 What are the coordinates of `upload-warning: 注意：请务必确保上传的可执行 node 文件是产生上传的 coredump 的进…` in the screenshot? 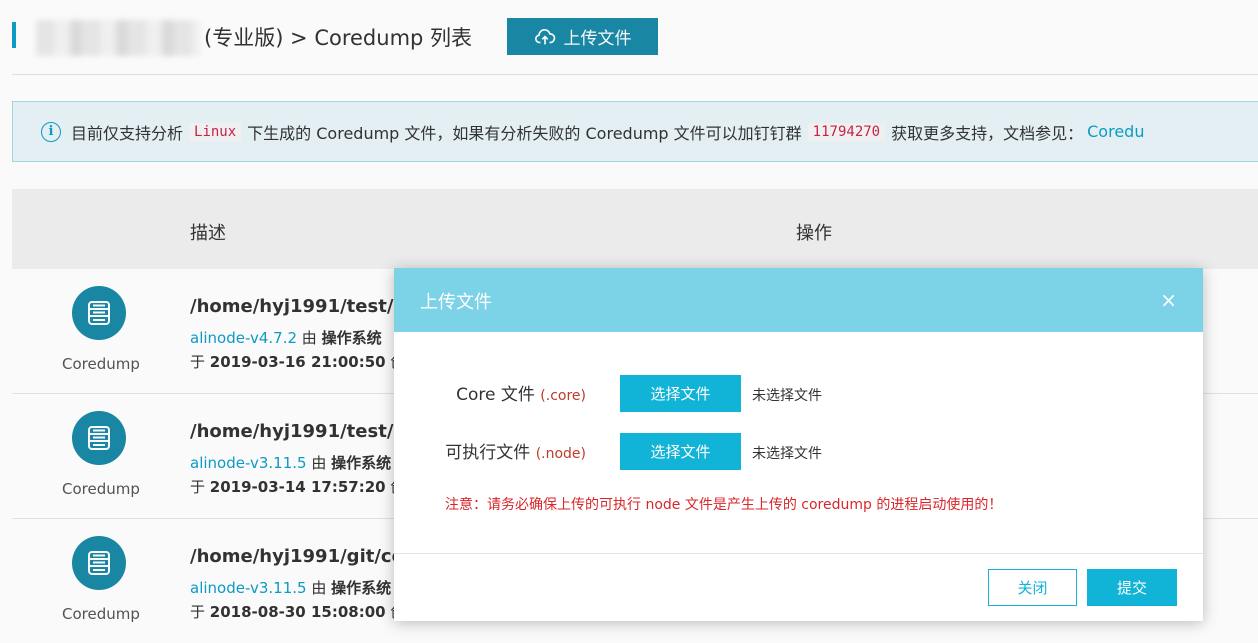 It's located at (724, 505).